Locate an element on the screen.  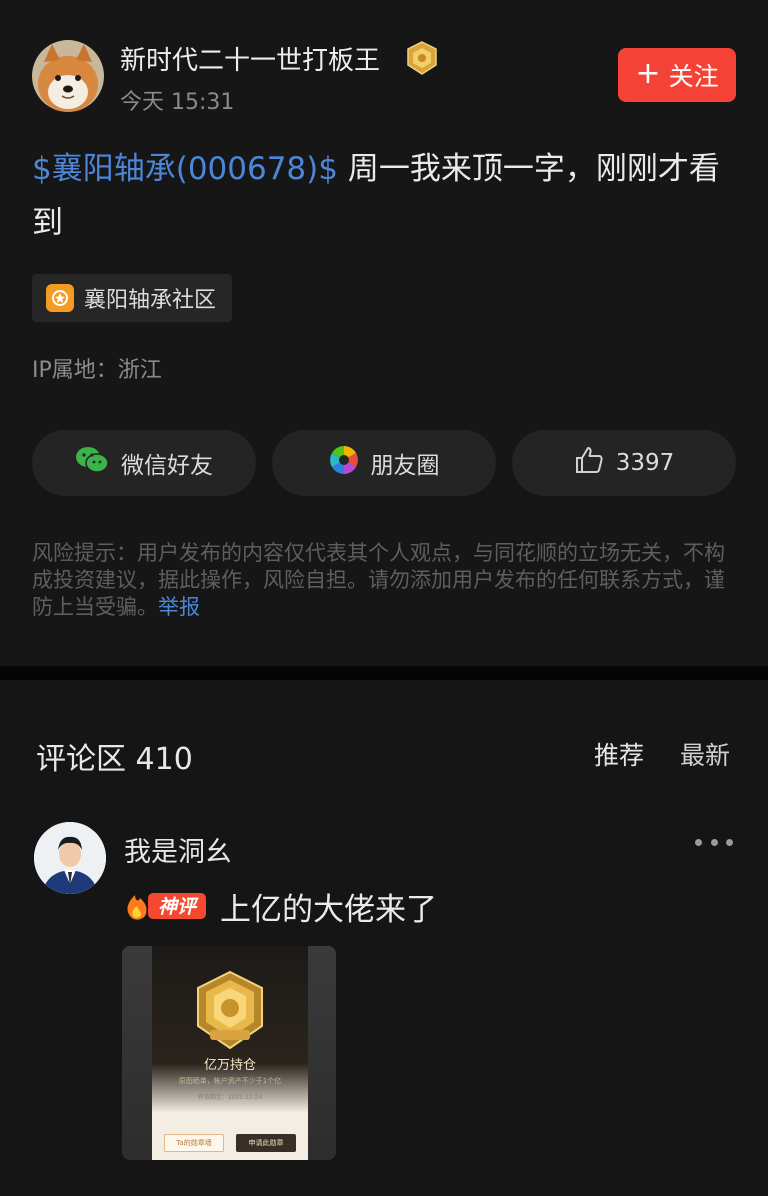
medal-date: 有效期至：2025.12.24 is located at coordinates (230, 1097).